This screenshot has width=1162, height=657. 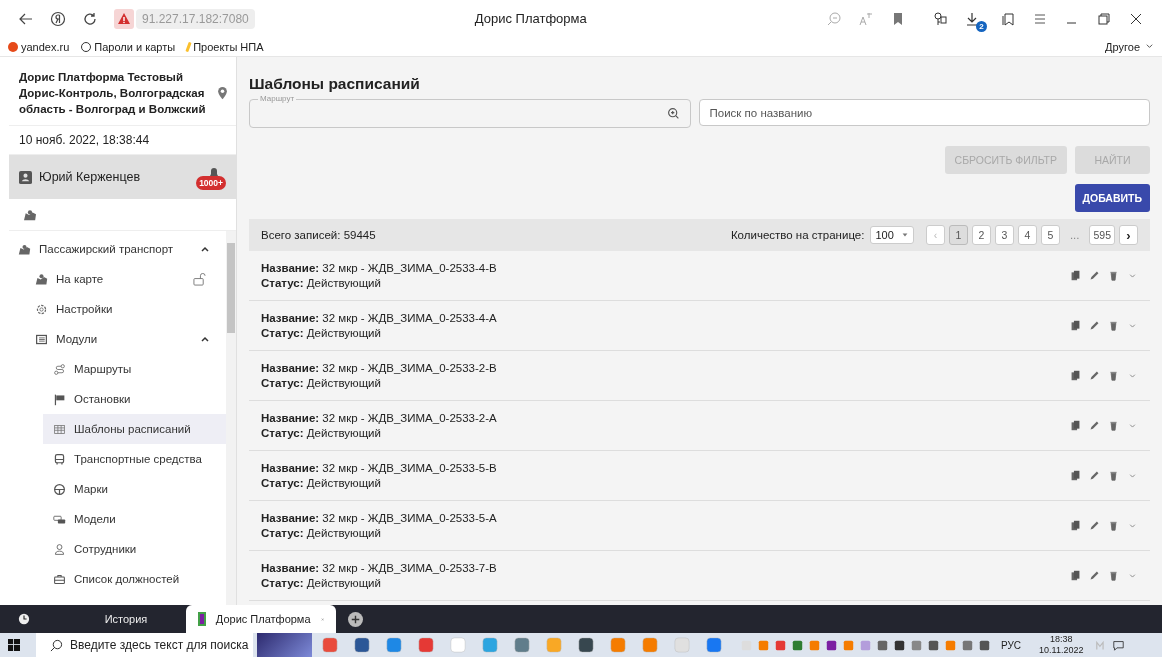 What do you see at coordinates (124, 18) in the screenshot?
I see `warning-icon` at bounding box center [124, 18].